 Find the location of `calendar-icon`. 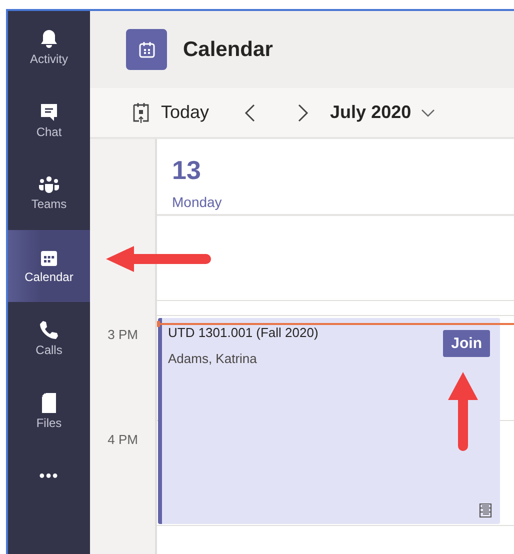

calendar-icon is located at coordinates (49, 257).